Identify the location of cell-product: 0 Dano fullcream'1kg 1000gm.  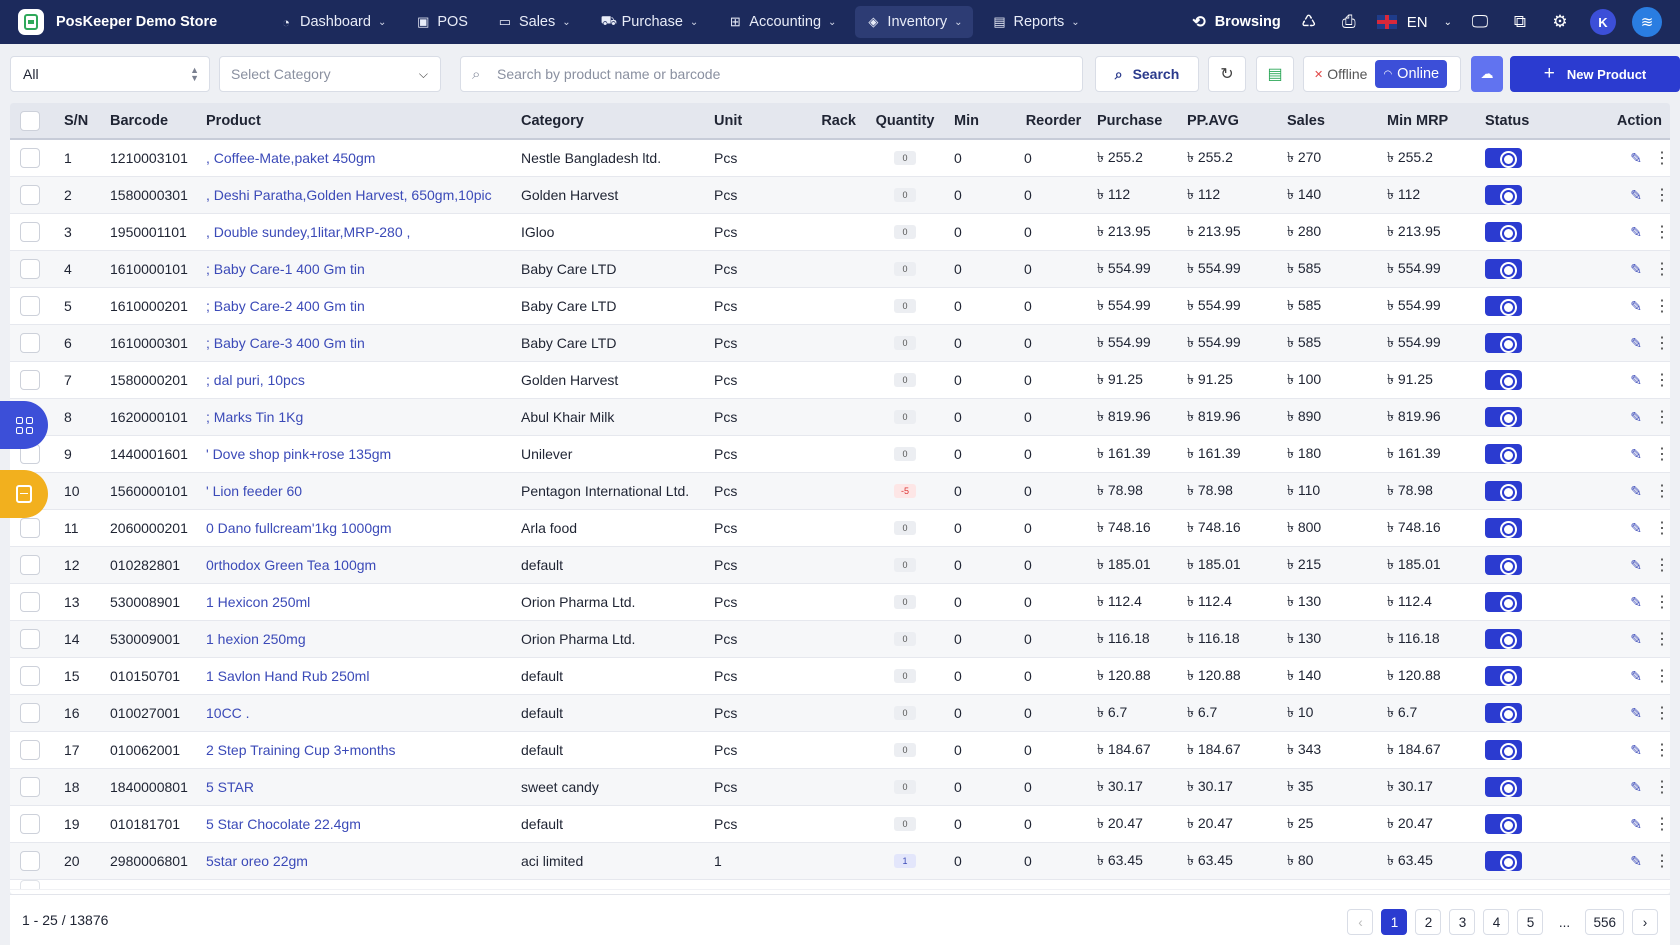
(353, 528).